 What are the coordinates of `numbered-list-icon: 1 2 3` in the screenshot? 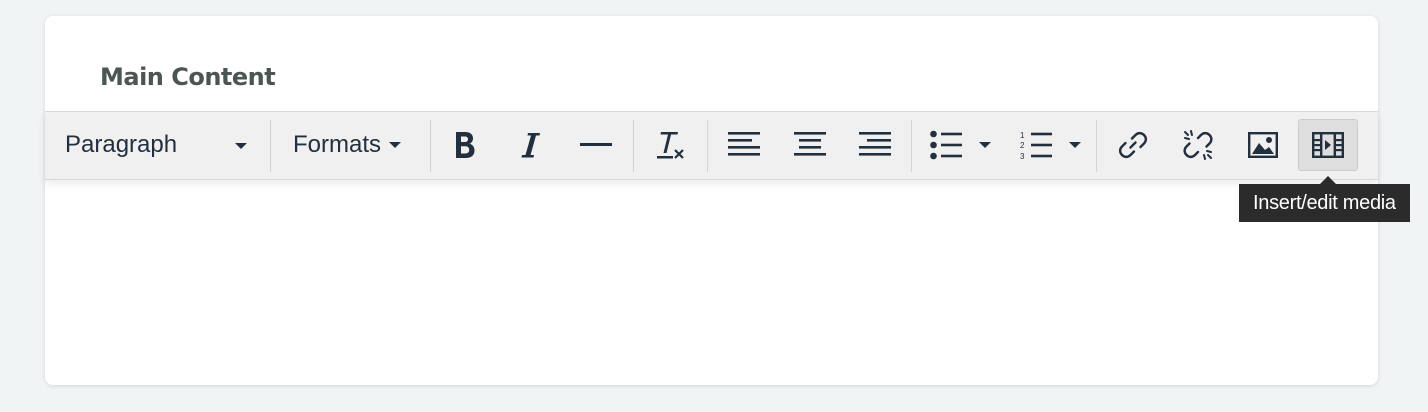 It's located at (1036, 145).